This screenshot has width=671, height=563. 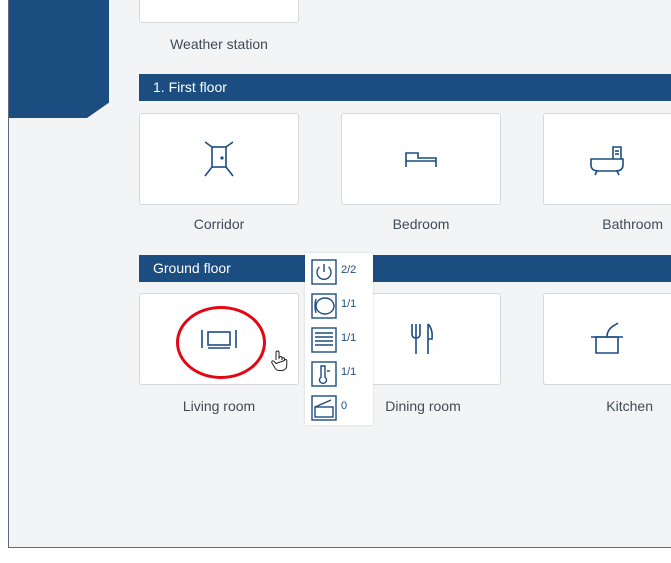 I want to click on blinds-icon, so click(x=324, y=340).